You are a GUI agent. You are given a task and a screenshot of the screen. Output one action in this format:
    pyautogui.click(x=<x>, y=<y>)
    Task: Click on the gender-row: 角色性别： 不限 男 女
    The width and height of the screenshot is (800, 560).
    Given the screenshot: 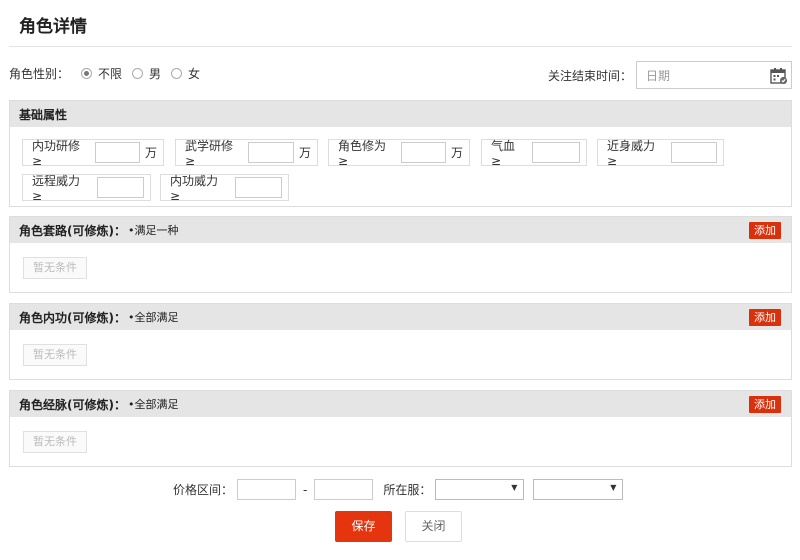 What is the action you would take?
    pyautogui.click(x=109, y=73)
    